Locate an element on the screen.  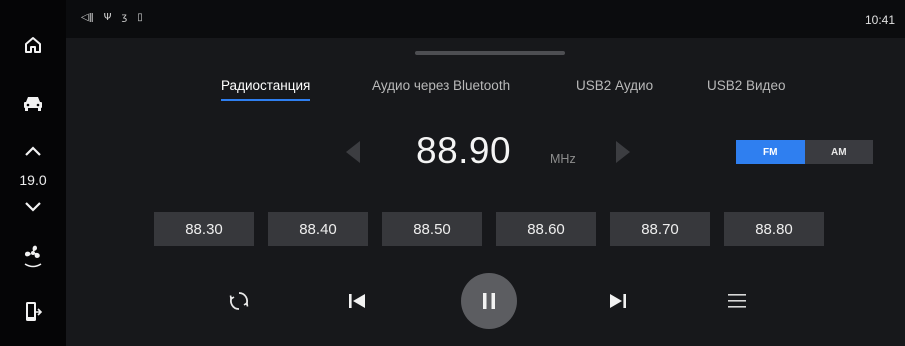
car-button is located at coordinates (33, 103).